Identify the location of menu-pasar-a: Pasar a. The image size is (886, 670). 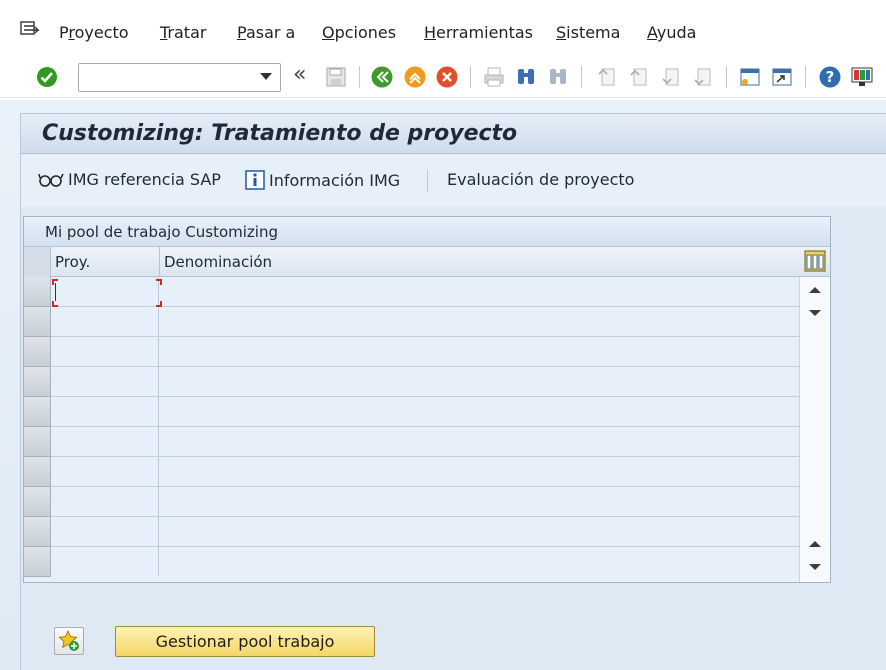
(266, 32).